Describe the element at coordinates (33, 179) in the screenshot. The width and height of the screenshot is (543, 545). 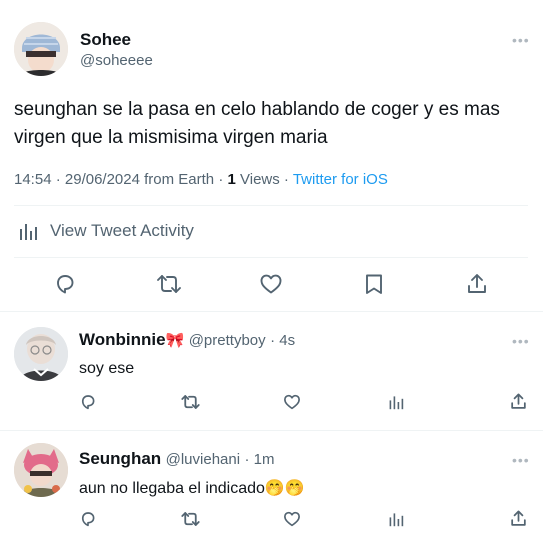
I see `tweet-time: 14:54` at that location.